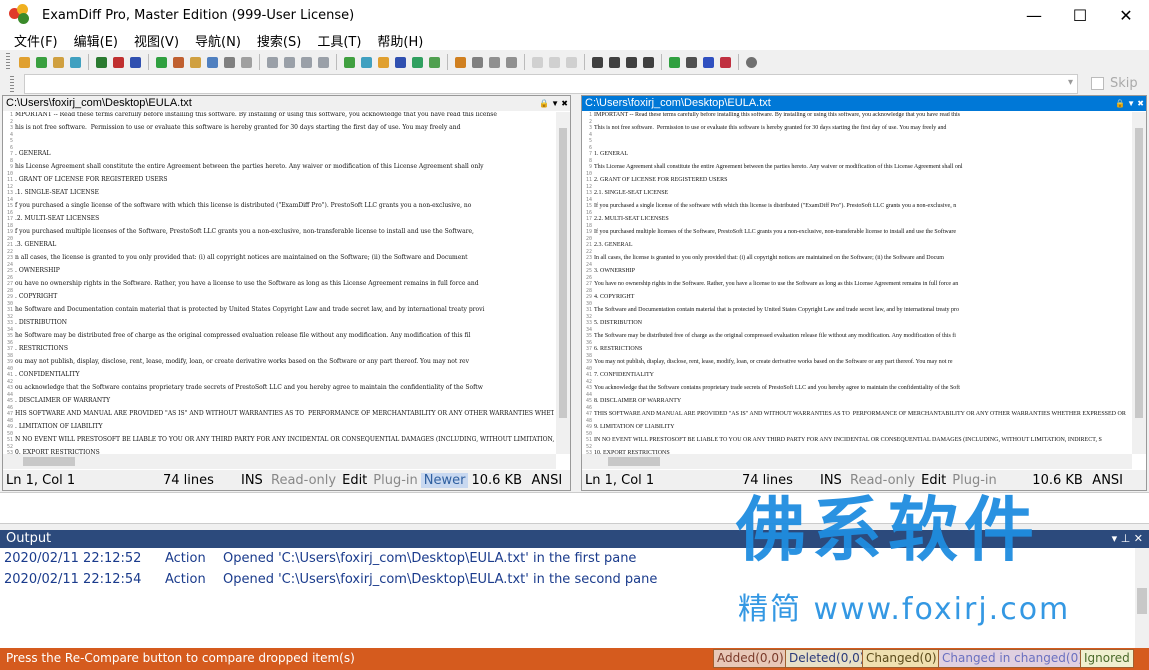 This screenshot has height=670, width=1149. Describe the element at coordinates (574, 508) in the screenshot. I see `diff-line-view` at that location.